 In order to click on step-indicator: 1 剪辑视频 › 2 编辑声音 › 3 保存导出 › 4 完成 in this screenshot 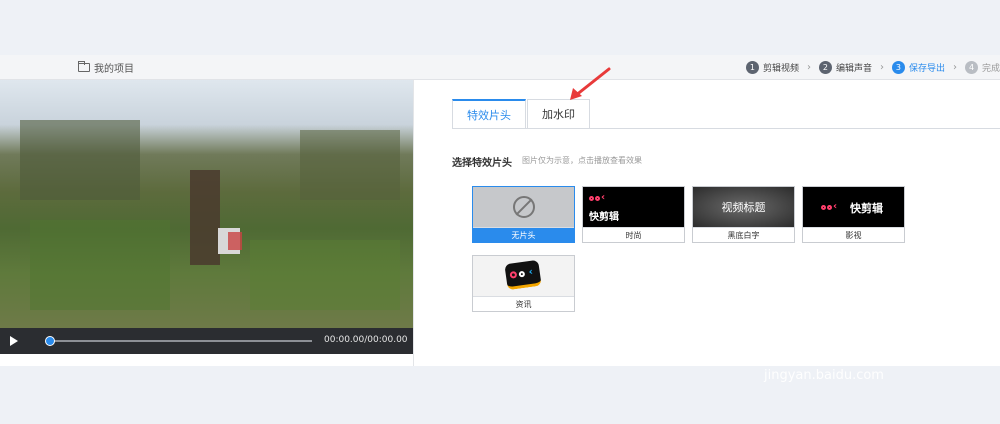, I will do `click(872, 67)`.